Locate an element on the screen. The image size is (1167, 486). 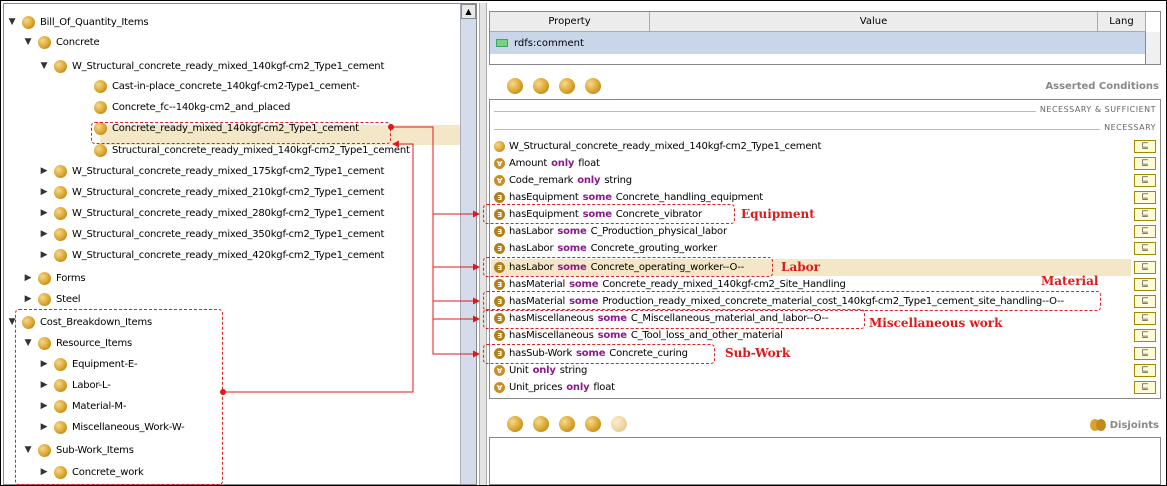
arrow-to-subwork is located at coordinates (456, 338).